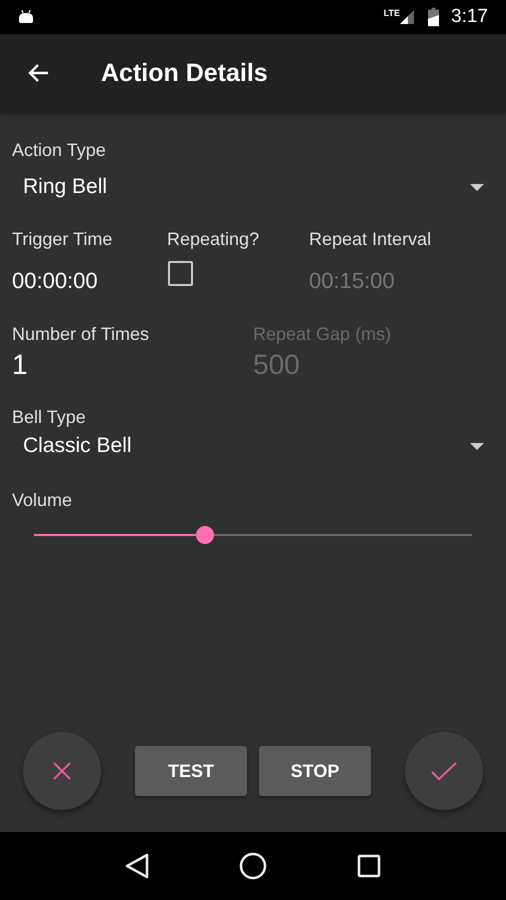 This screenshot has height=900, width=506. What do you see at coordinates (184, 73) in the screenshot?
I see `screen-title: Action Details` at bounding box center [184, 73].